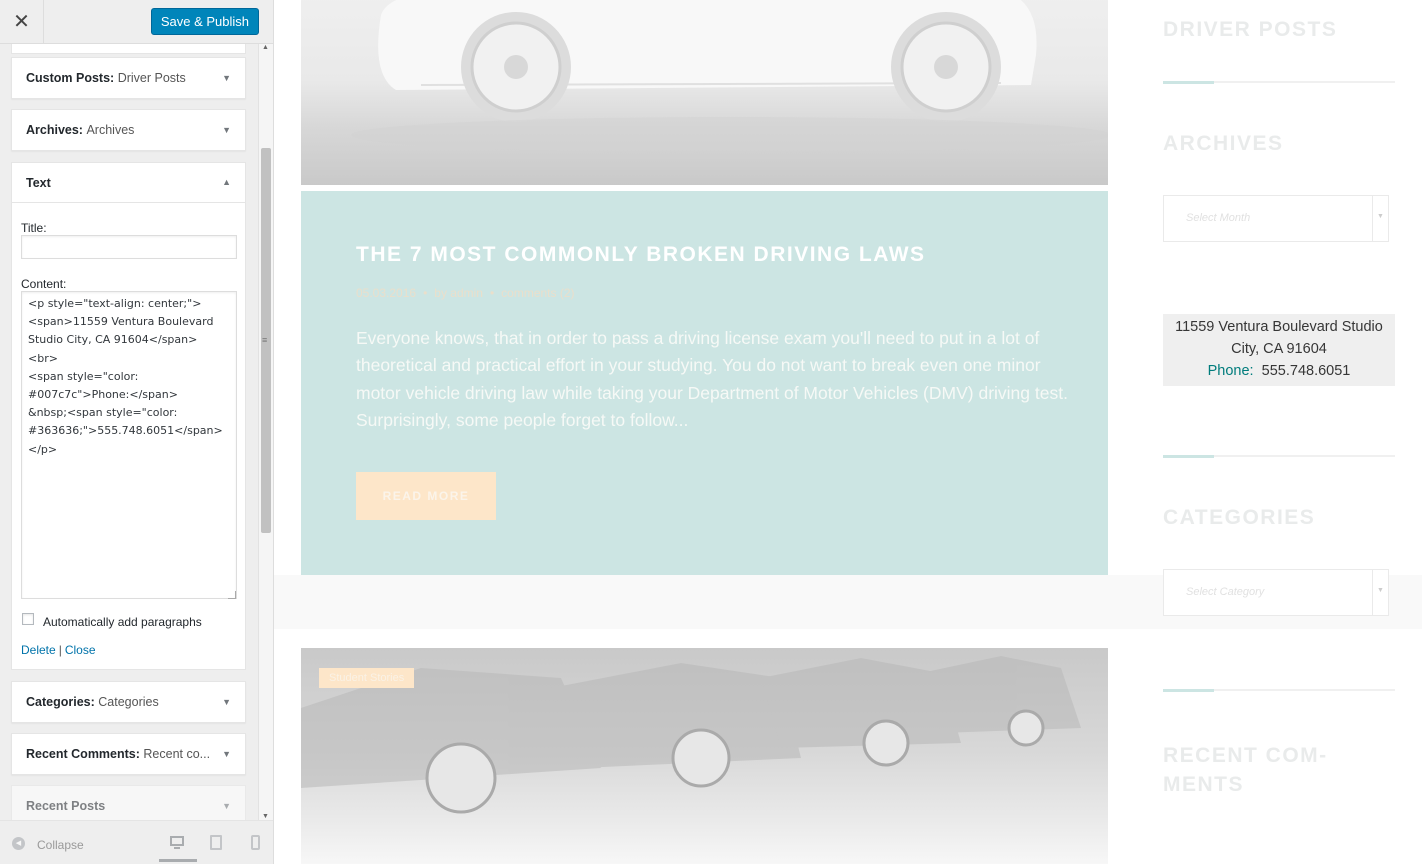 The height and width of the screenshot is (864, 1422). What do you see at coordinates (265, 432) in the screenshot?
I see `sidebar-scrollbar: ▲ ≡ ▼` at bounding box center [265, 432].